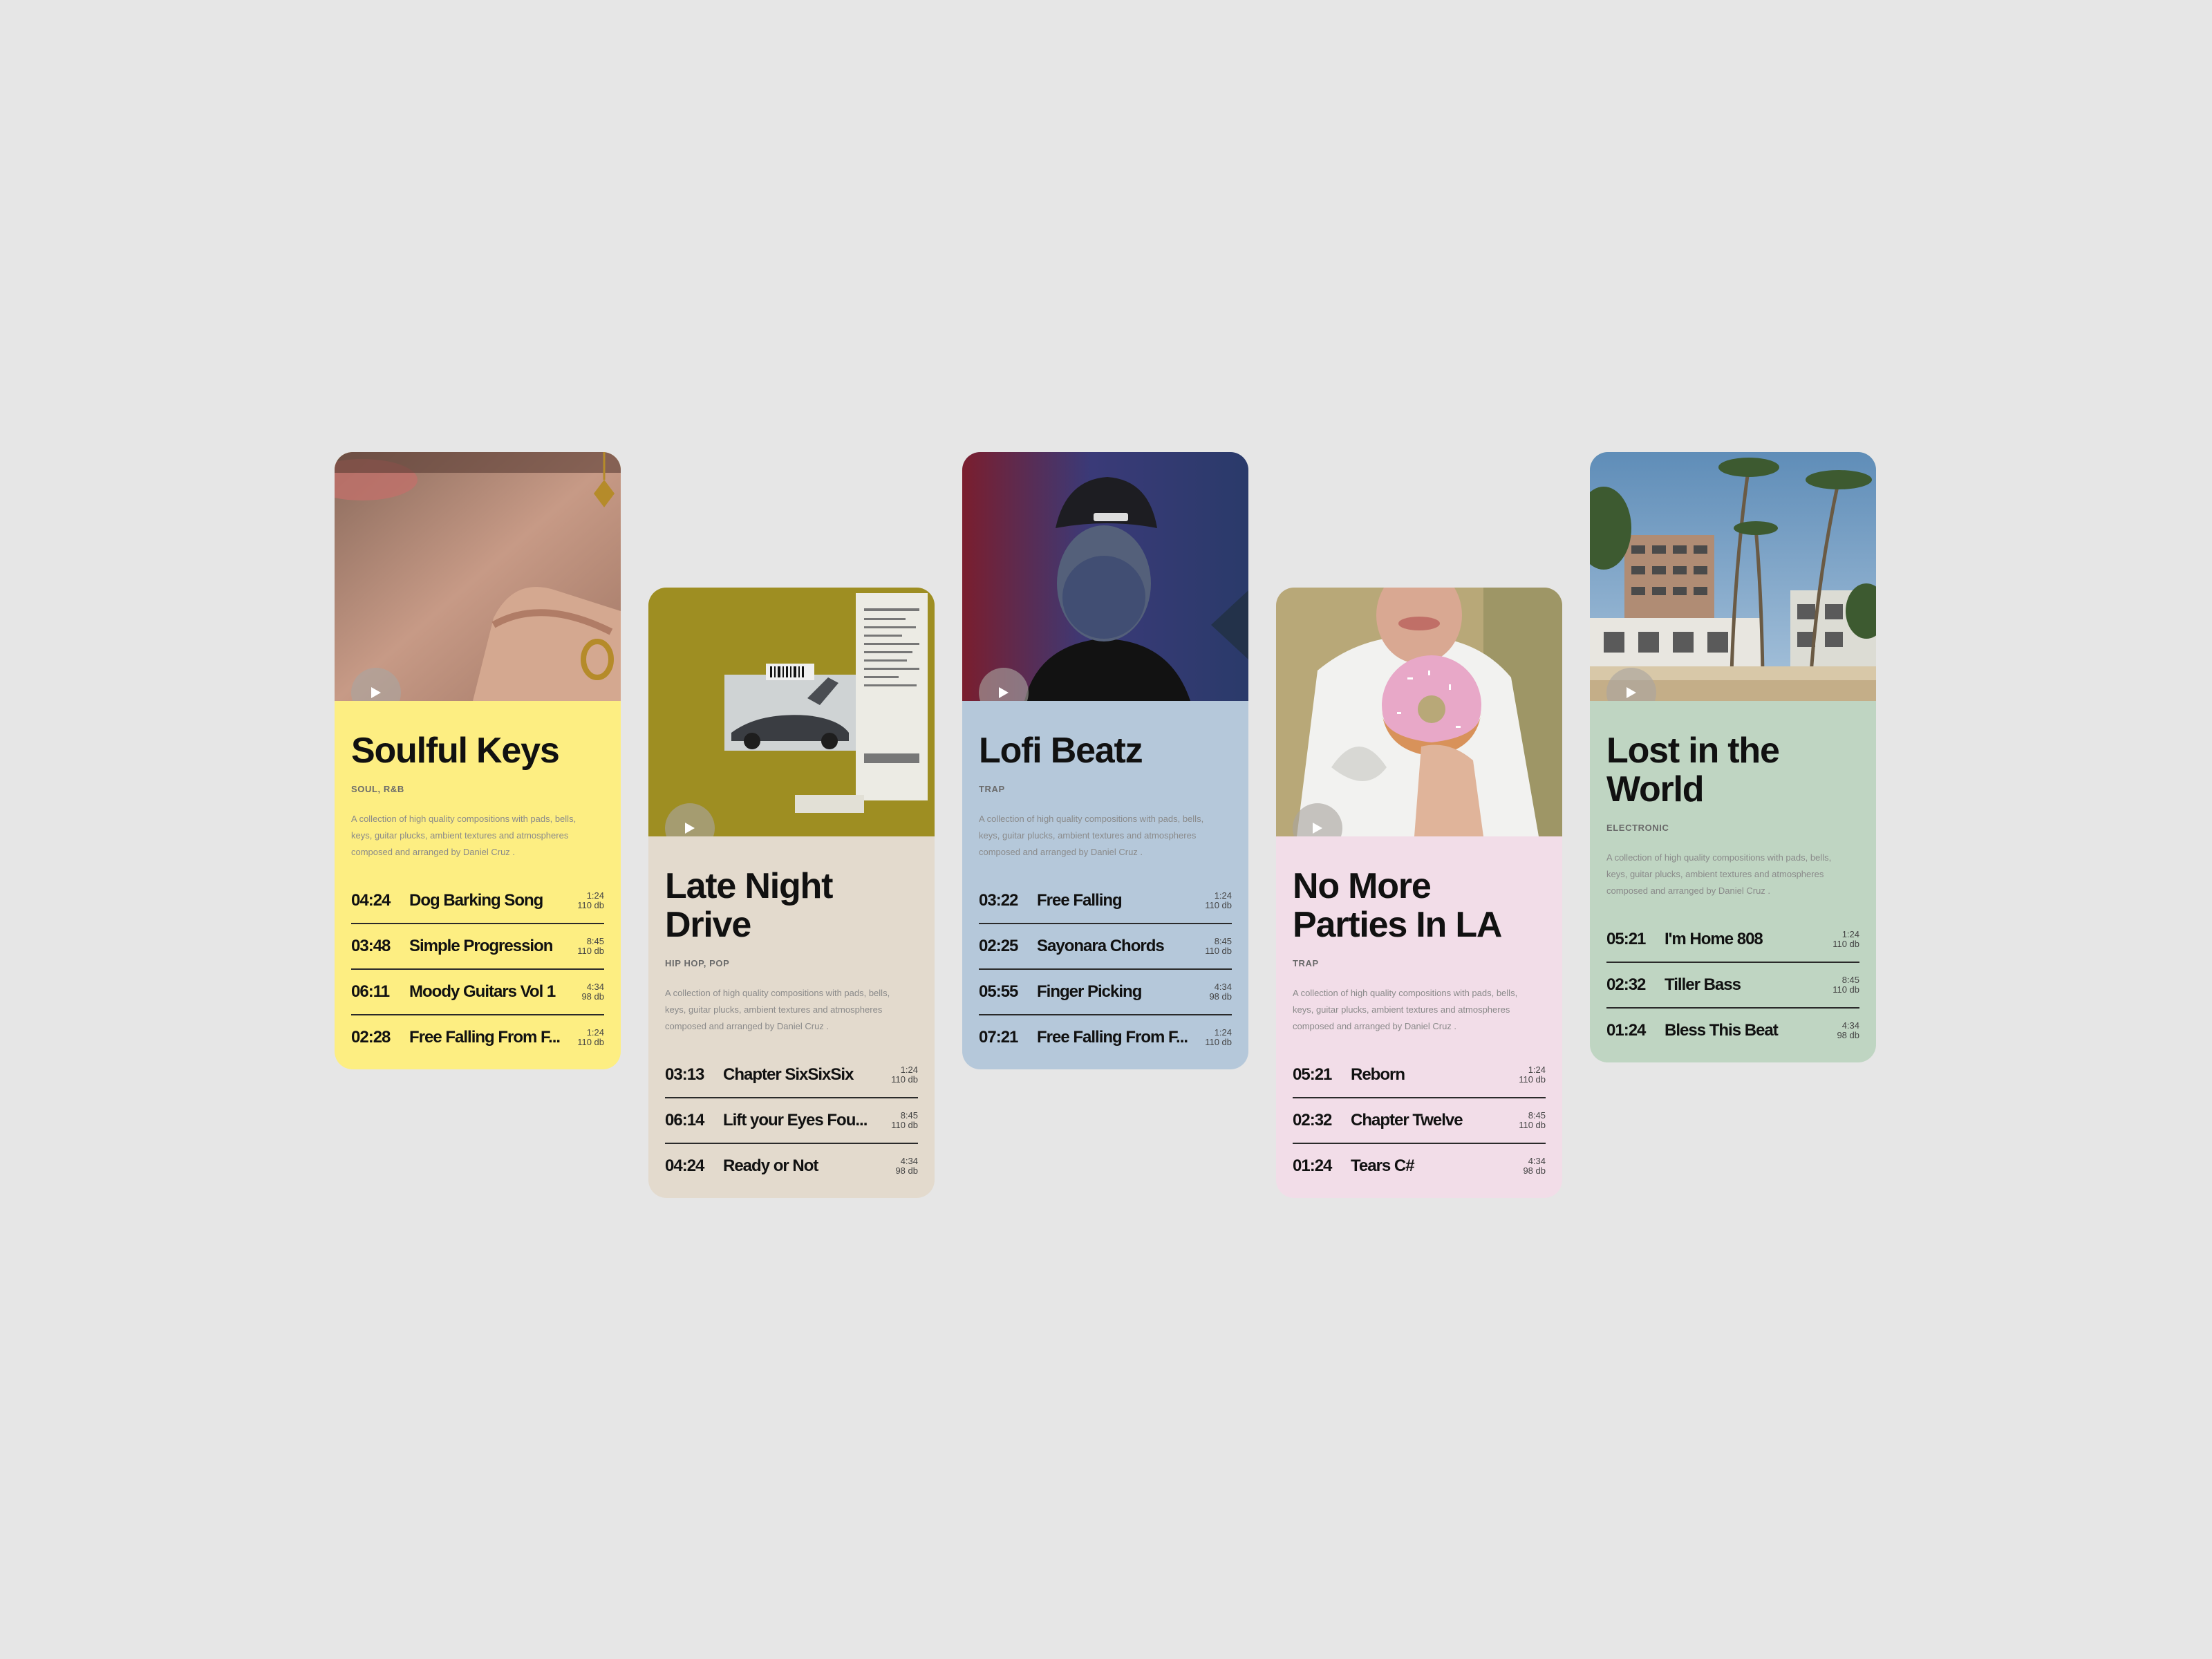 The width and height of the screenshot is (2212, 1659). Describe the element at coordinates (1312, 1074) in the screenshot. I see `track-time: 05:21` at that location.